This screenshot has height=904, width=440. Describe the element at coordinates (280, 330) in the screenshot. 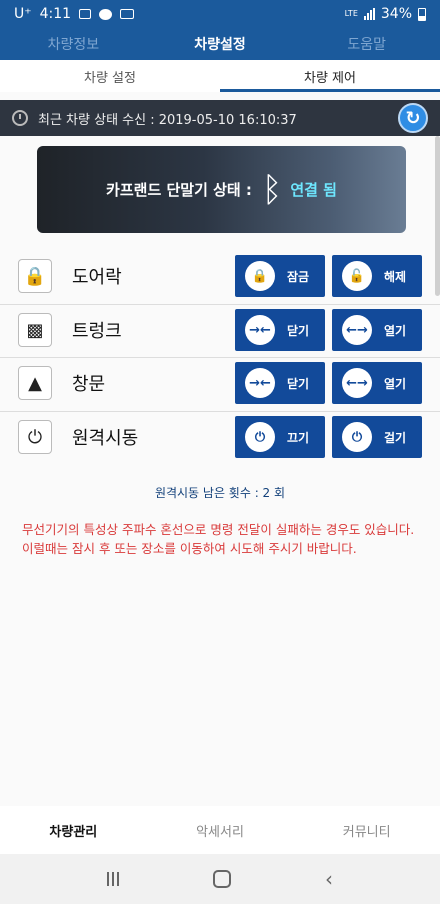

I see `trunk-close-button: →← 닫기` at that location.